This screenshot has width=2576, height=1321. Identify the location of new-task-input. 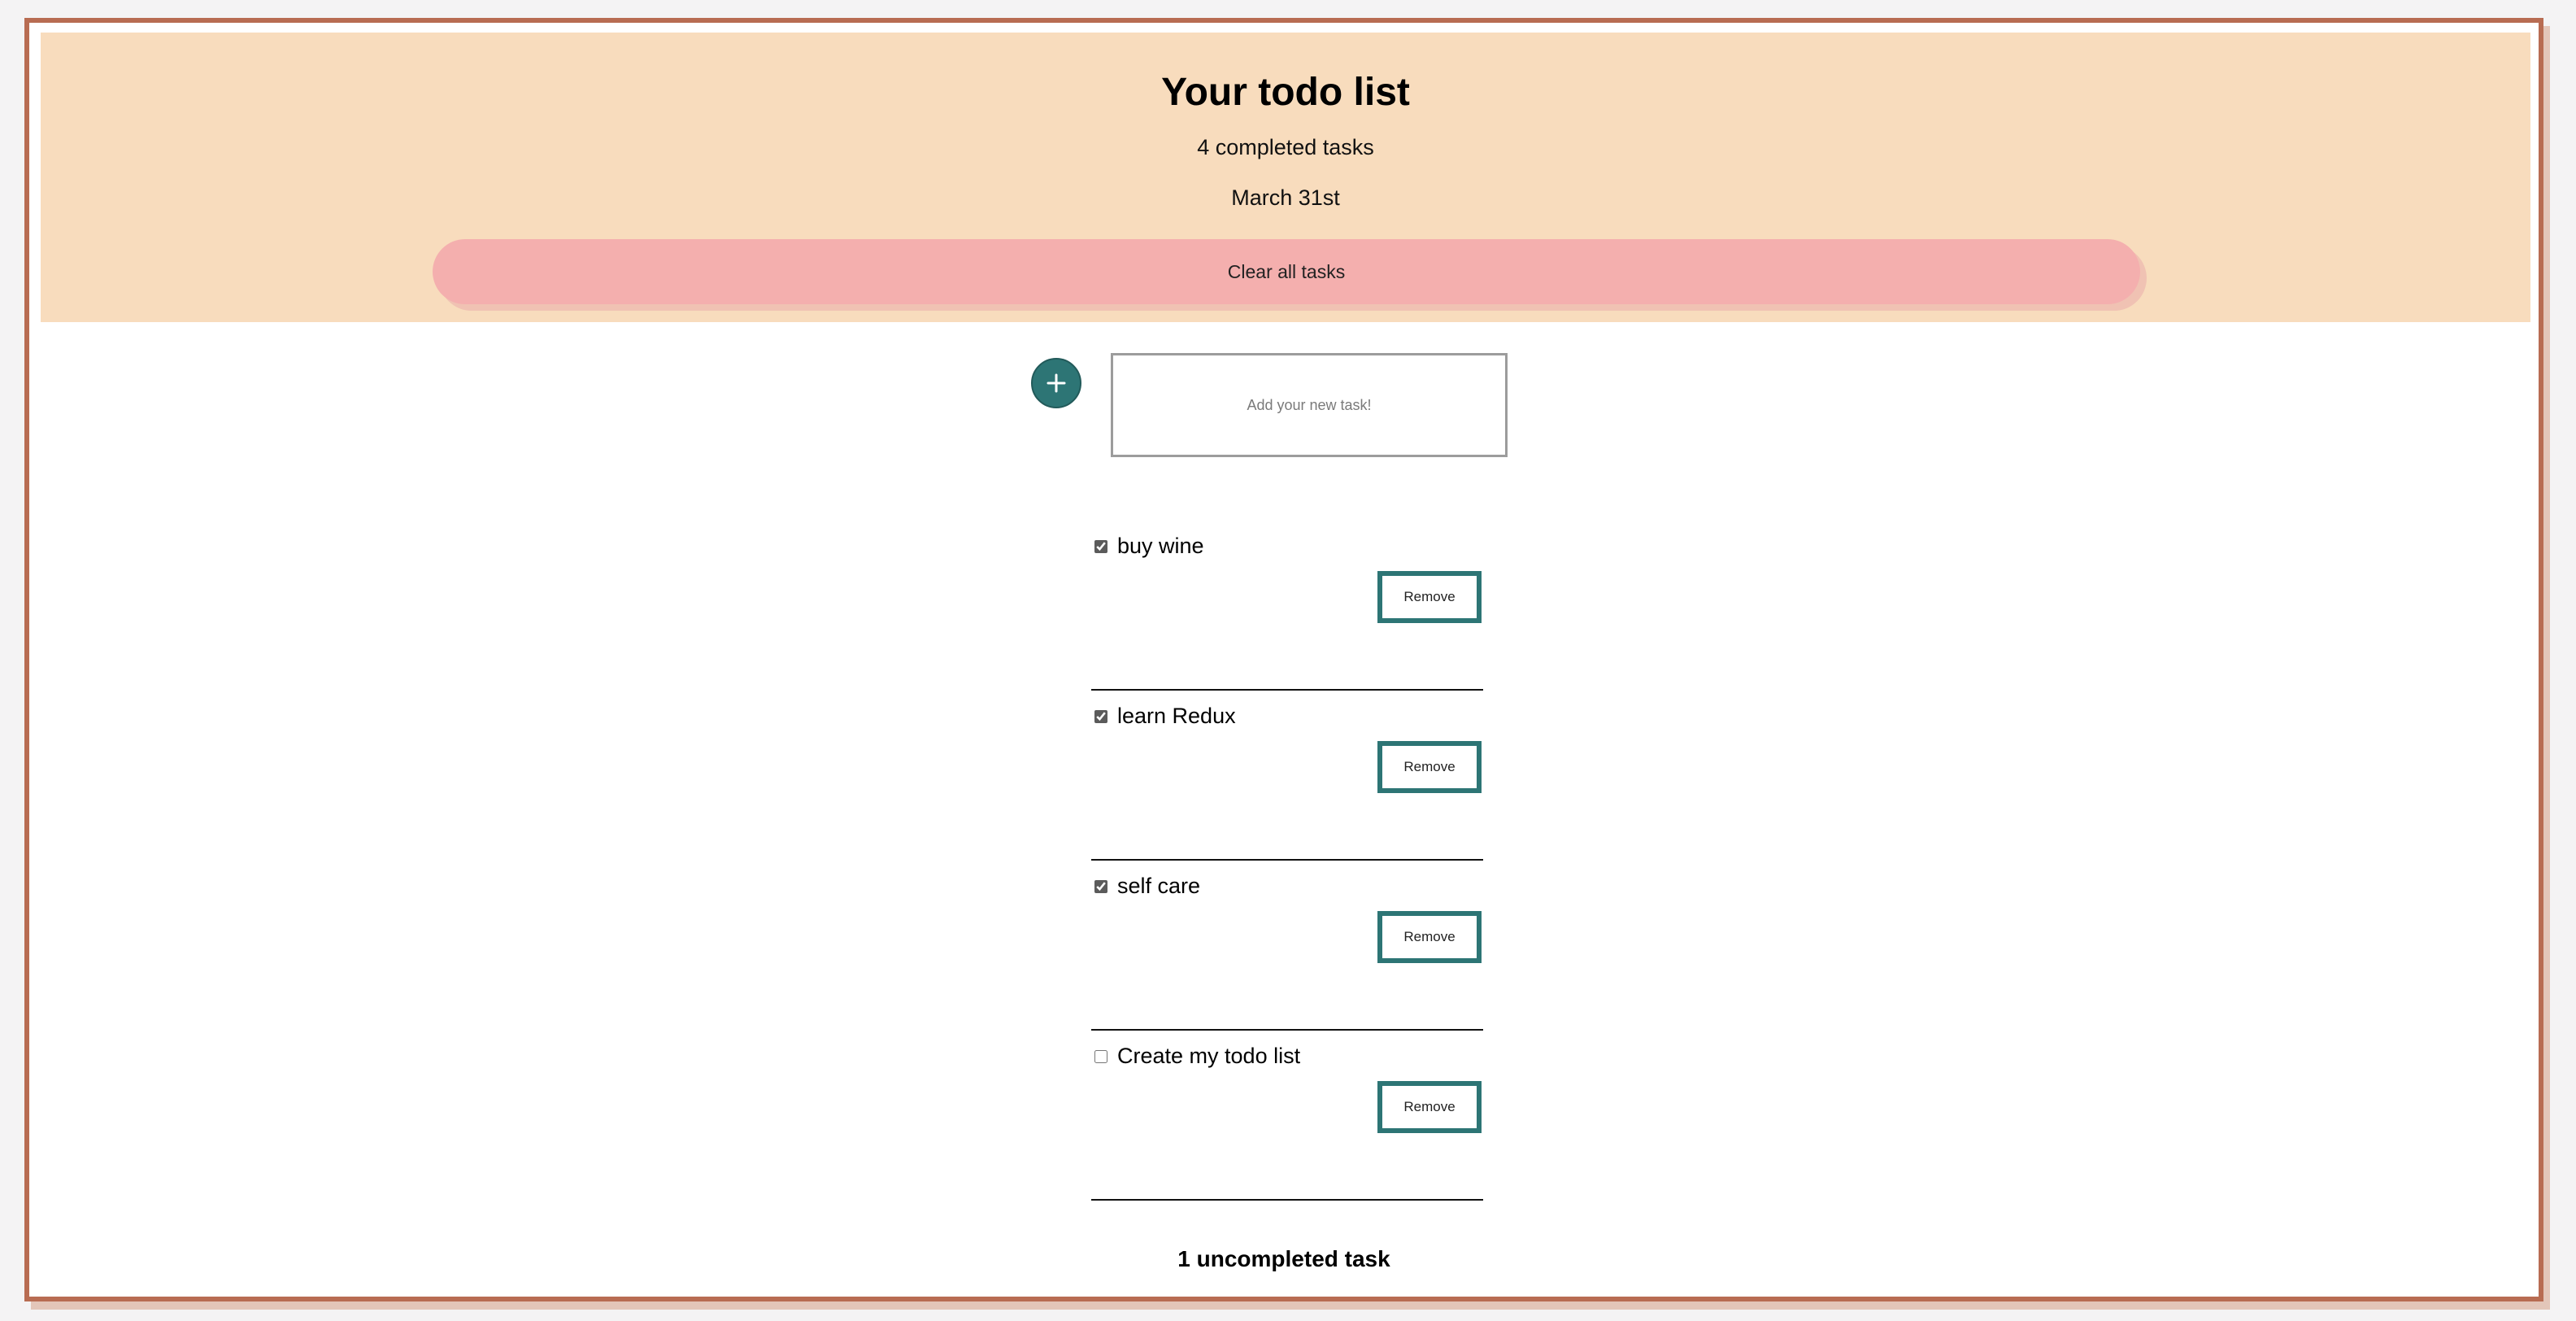
(1309, 405).